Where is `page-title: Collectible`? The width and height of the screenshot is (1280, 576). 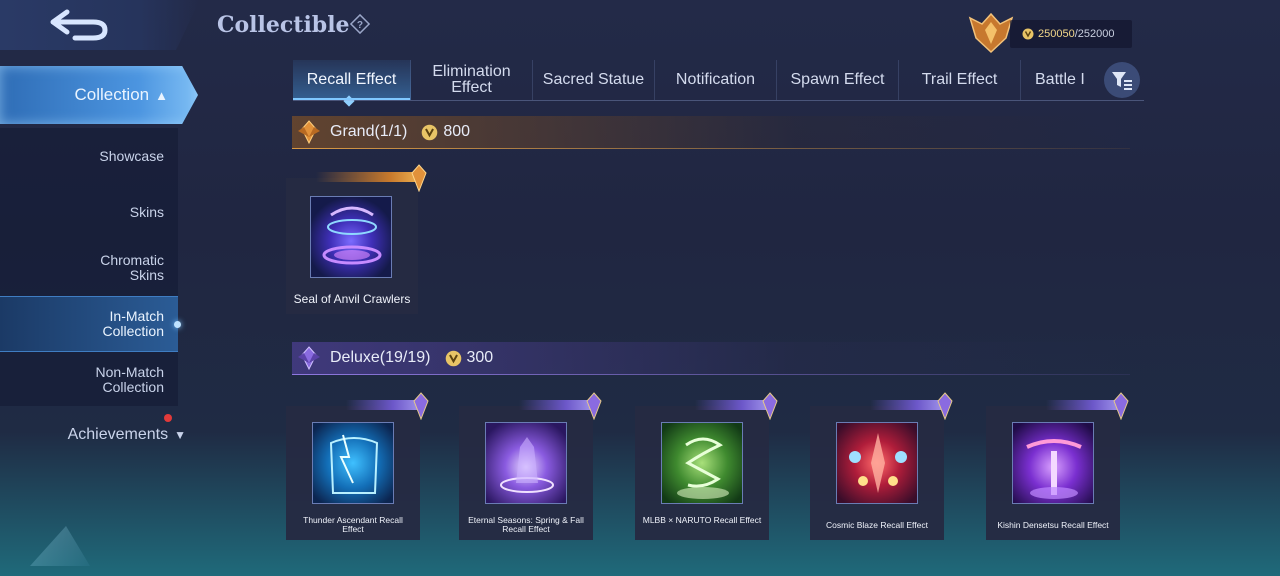
page-title: Collectible is located at coordinates (283, 25).